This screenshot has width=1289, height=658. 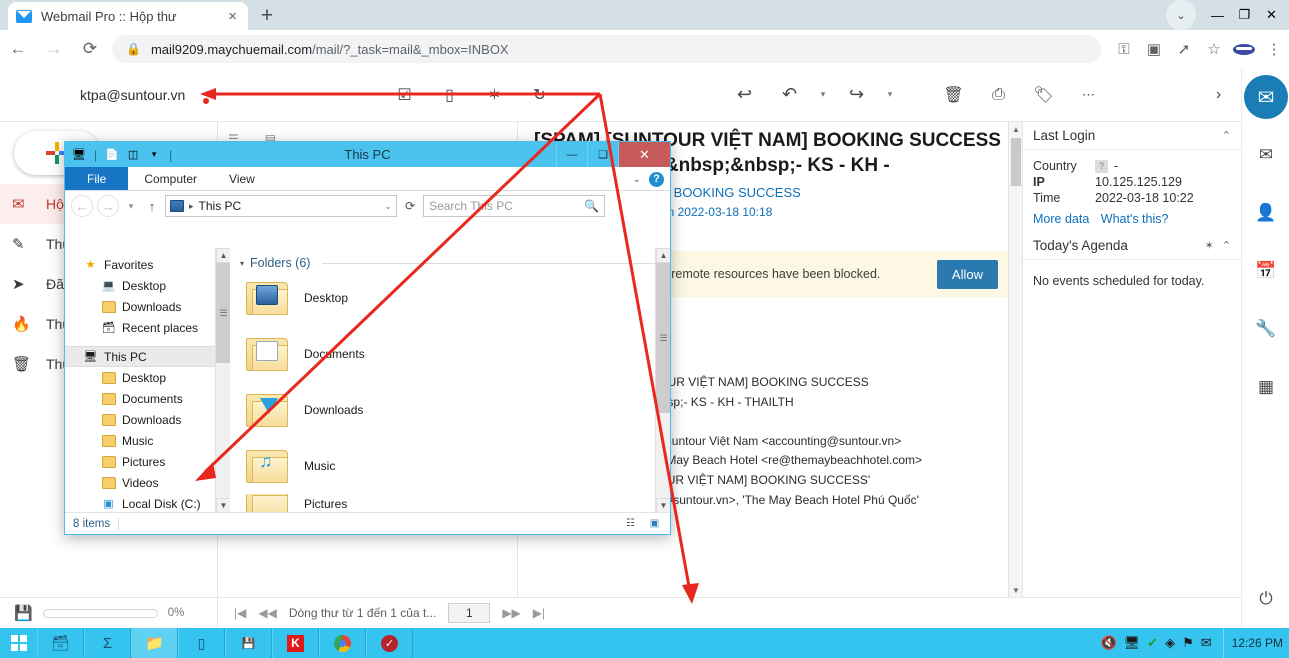 I want to click on key-icon: ⚿, so click(x=1124, y=49).